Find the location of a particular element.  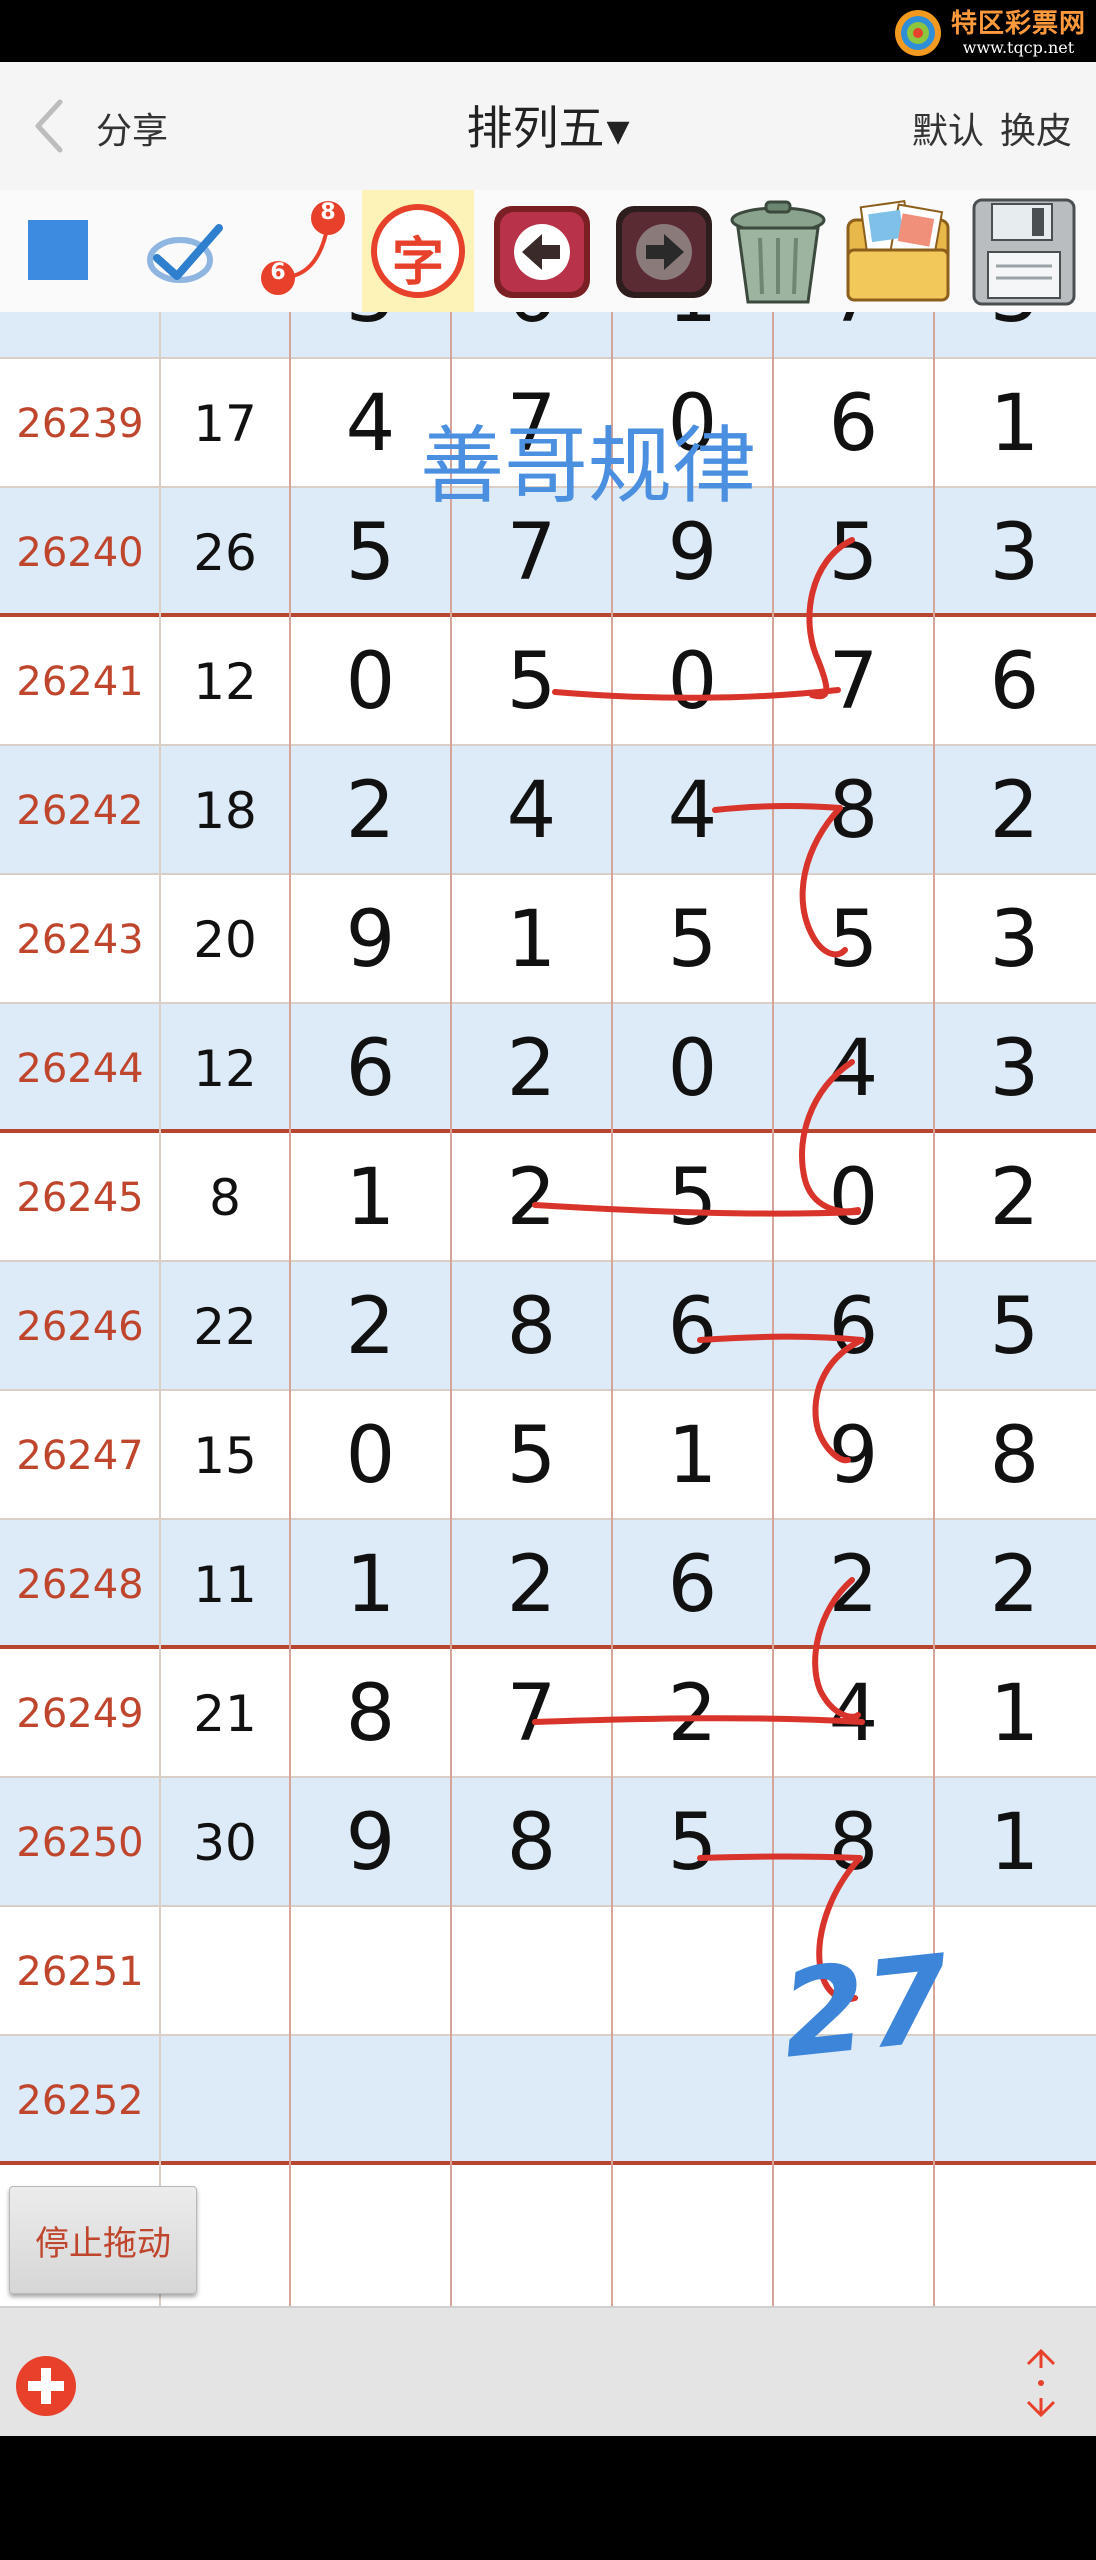

expand-vertical-icon is located at coordinates (1041, 2383).